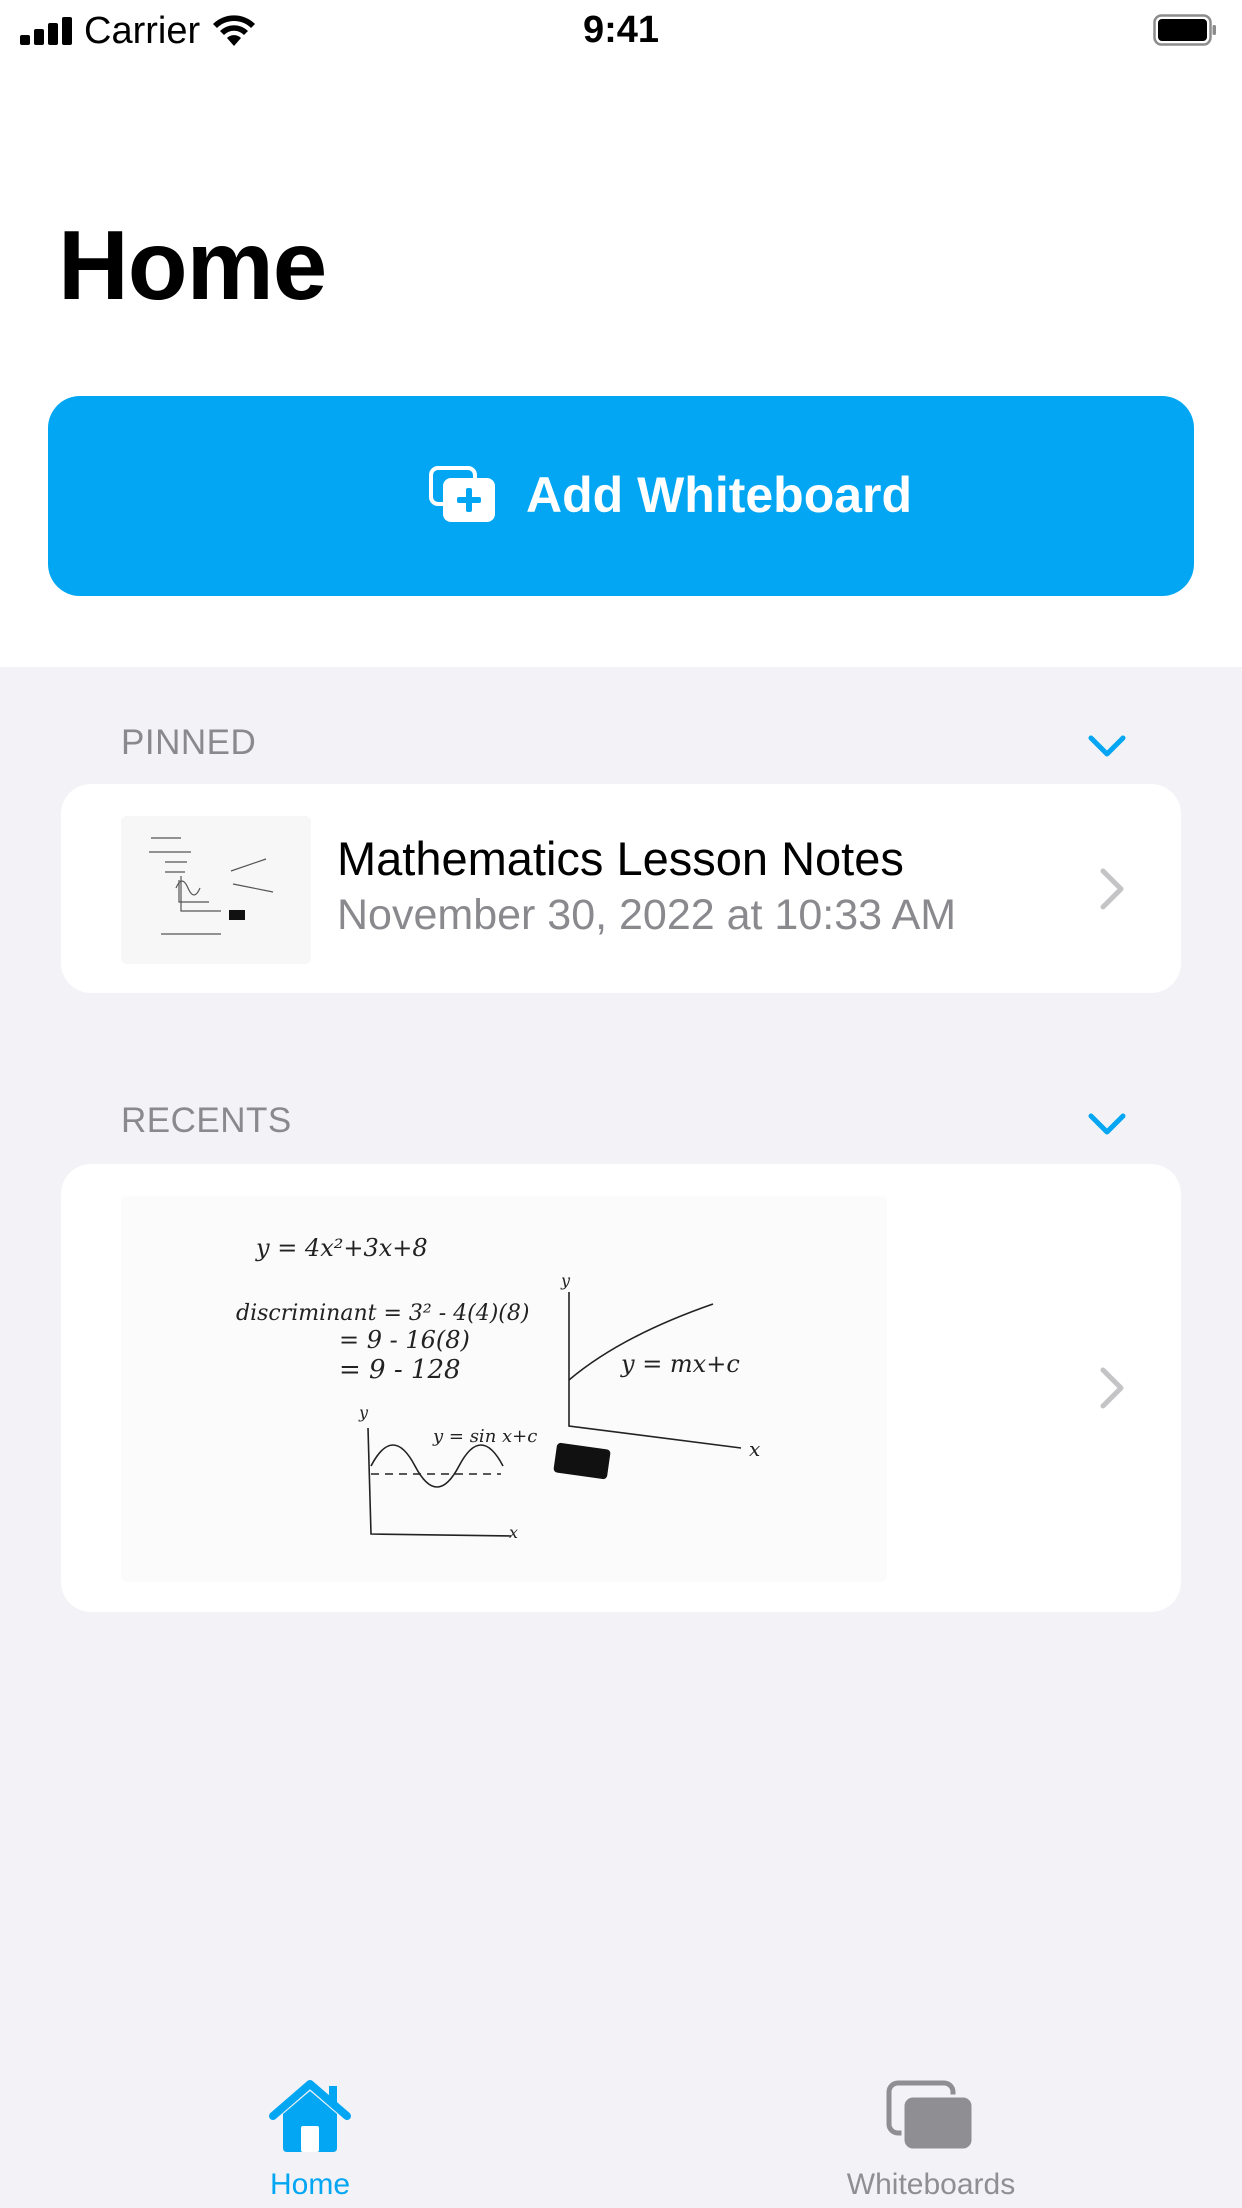 Image resolution: width=1242 pixels, height=2208 pixels. I want to click on note-axis-x-2: x, so click(513, 1532).